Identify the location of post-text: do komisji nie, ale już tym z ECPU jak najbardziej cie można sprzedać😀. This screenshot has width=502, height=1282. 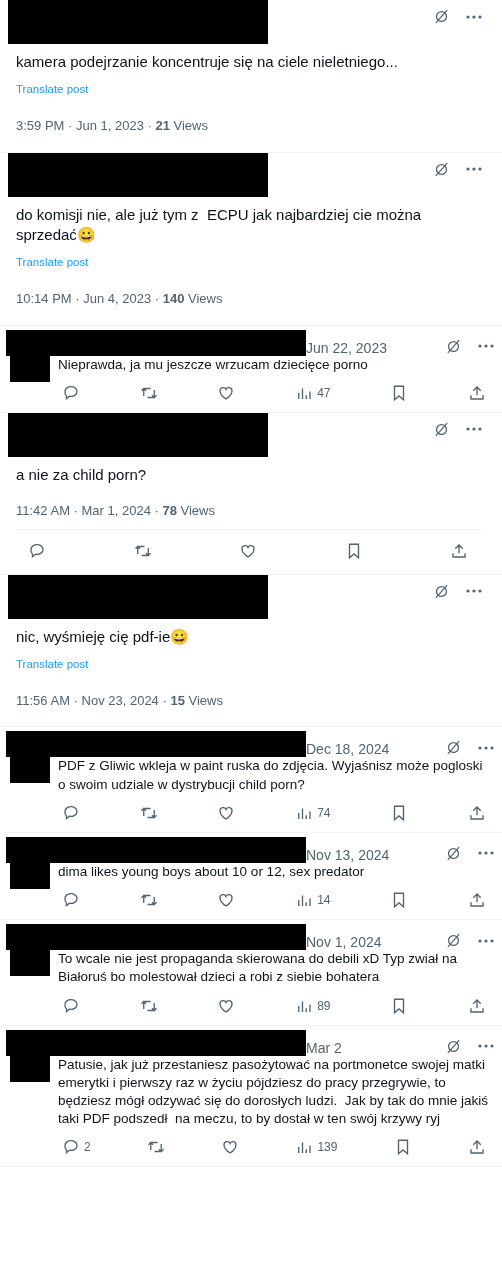
(219, 224).